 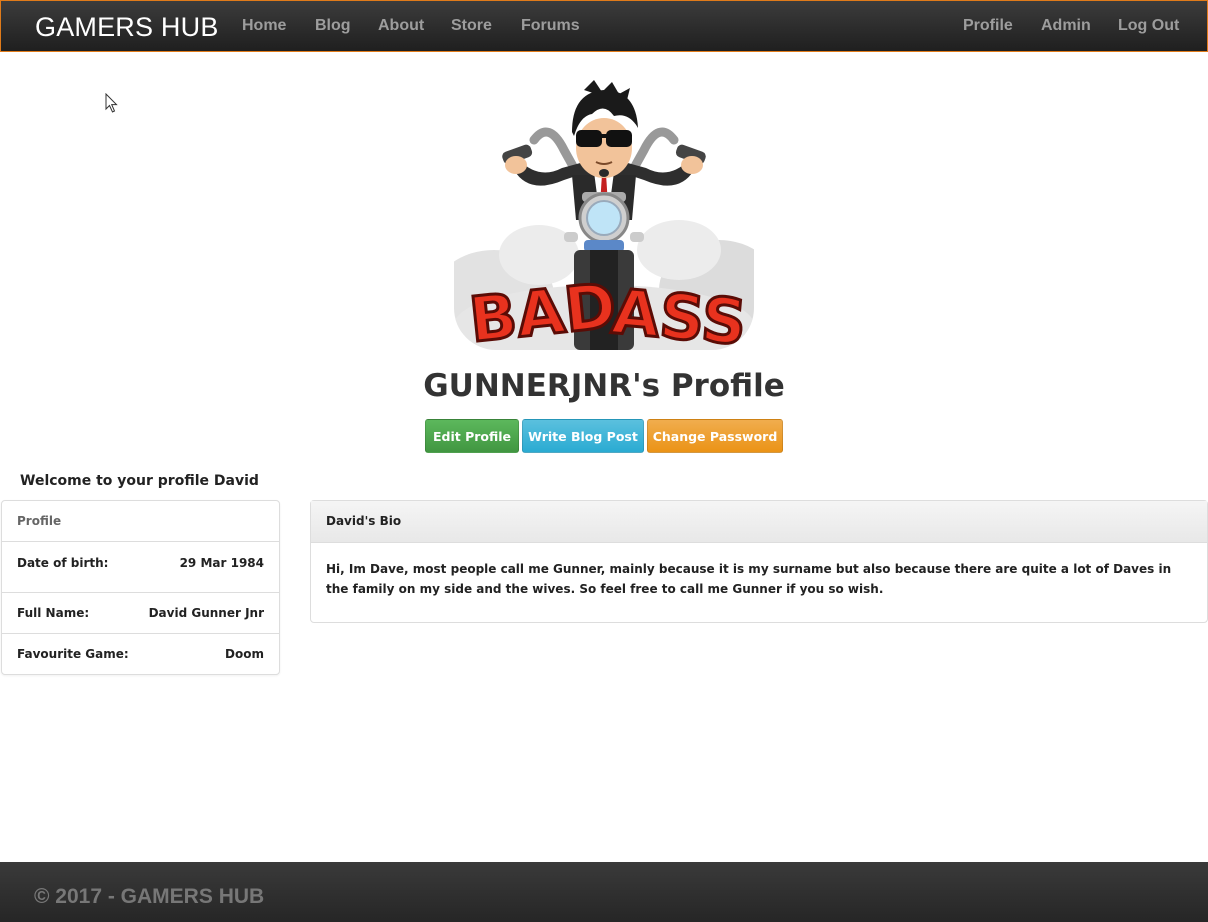 I want to click on nav-link-home: Home, so click(x=264, y=26).